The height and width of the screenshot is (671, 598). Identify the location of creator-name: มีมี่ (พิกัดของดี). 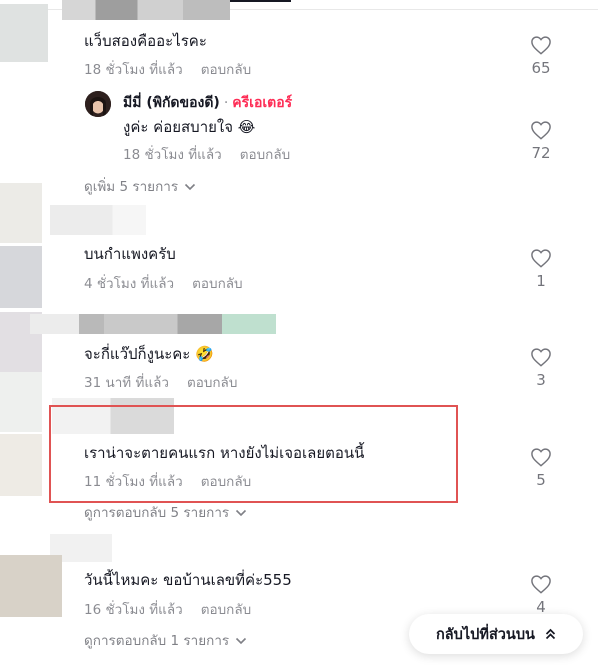
(171, 103).